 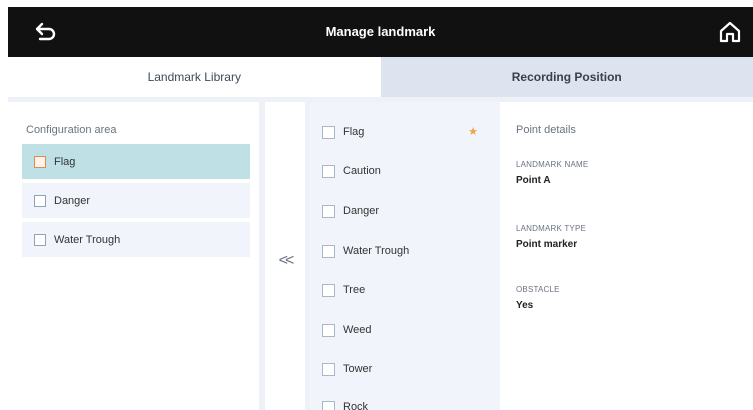 What do you see at coordinates (358, 369) in the screenshot?
I see `library-item-label: Tower` at bounding box center [358, 369].